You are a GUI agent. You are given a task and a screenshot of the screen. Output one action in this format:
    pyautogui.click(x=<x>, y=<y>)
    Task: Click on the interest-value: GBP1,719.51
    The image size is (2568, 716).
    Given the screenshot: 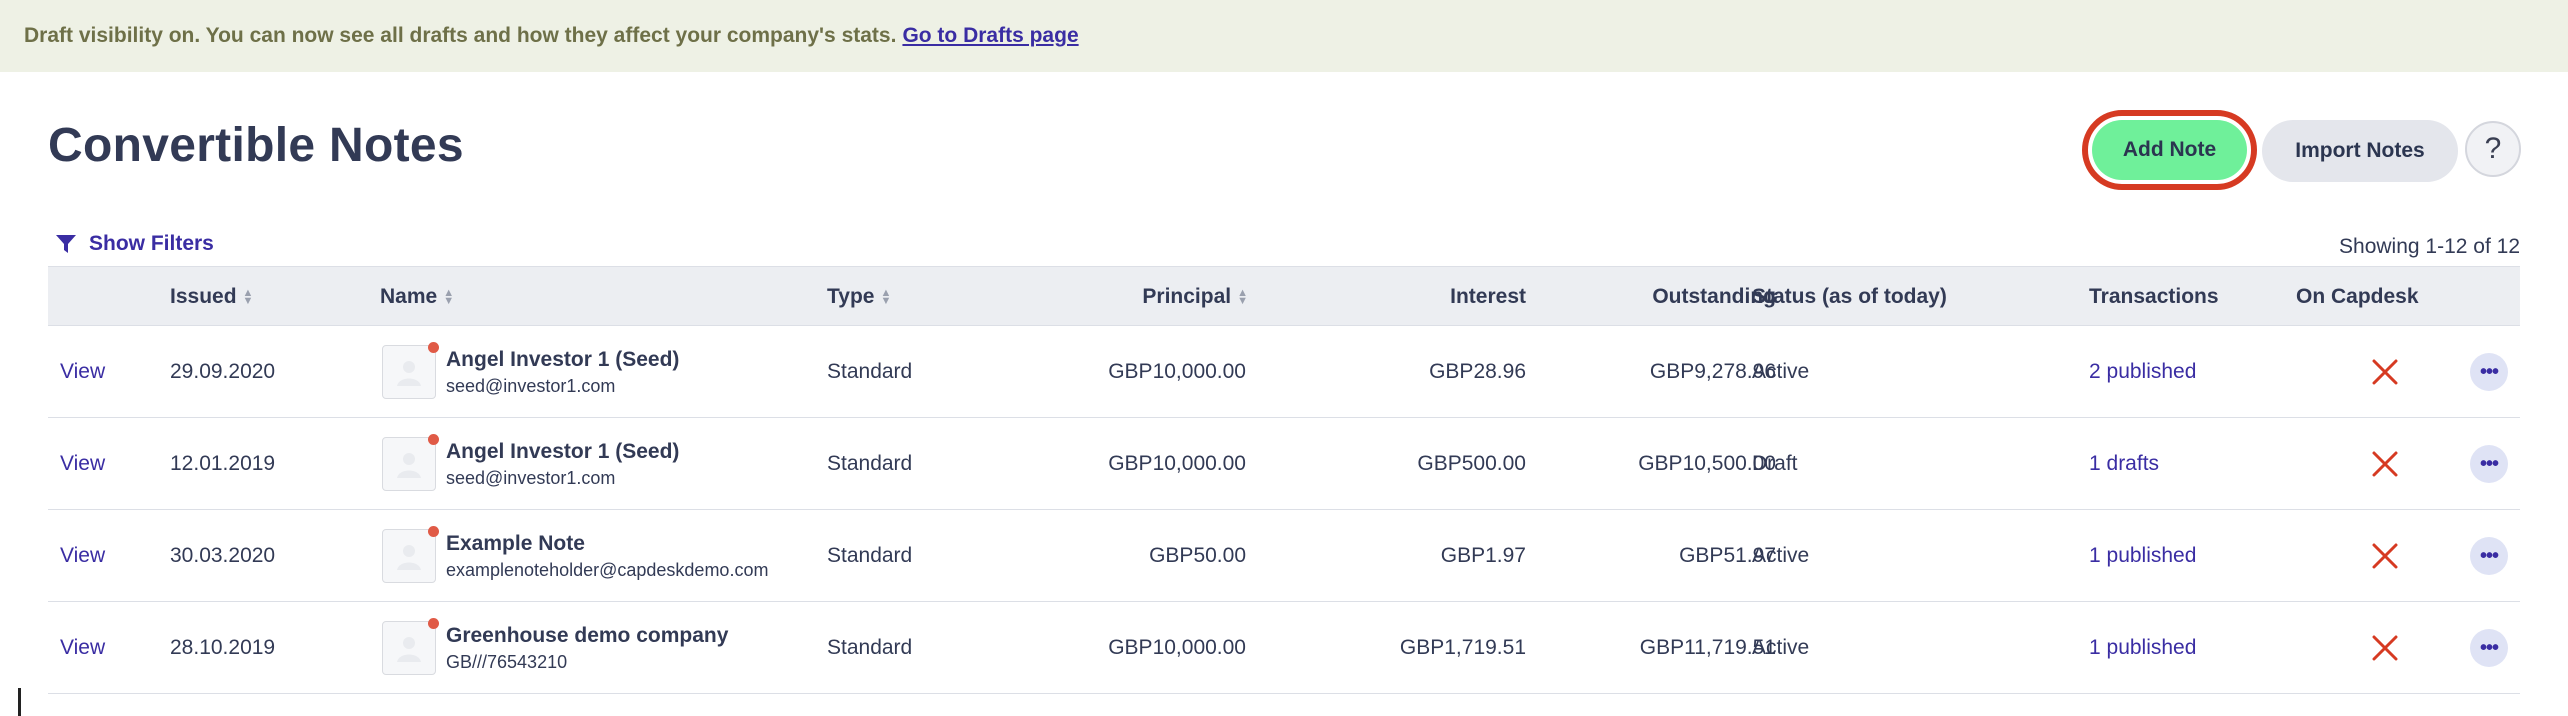 What is the action you would take?
    pyautogui.click(x=1462, y=647)
    